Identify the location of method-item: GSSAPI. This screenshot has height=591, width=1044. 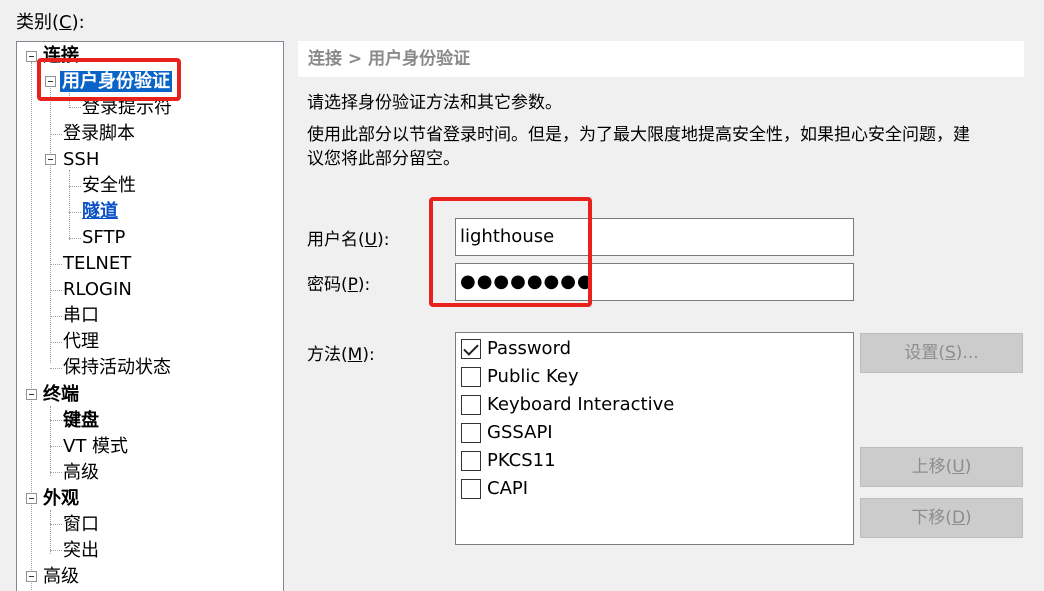
(507, 433).